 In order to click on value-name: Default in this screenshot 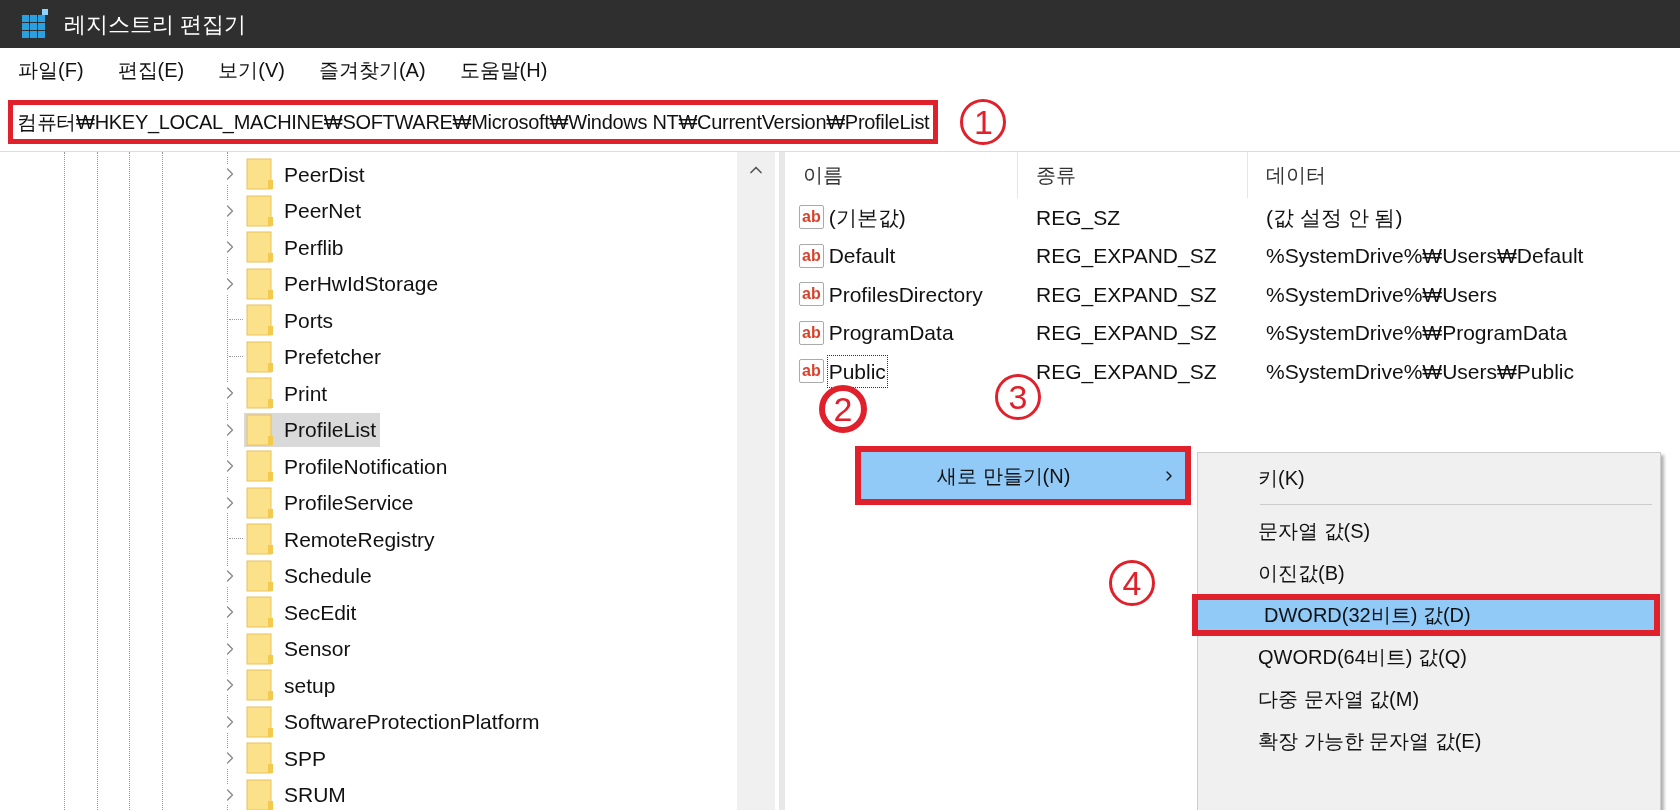, I will do `click(862, 256)`.